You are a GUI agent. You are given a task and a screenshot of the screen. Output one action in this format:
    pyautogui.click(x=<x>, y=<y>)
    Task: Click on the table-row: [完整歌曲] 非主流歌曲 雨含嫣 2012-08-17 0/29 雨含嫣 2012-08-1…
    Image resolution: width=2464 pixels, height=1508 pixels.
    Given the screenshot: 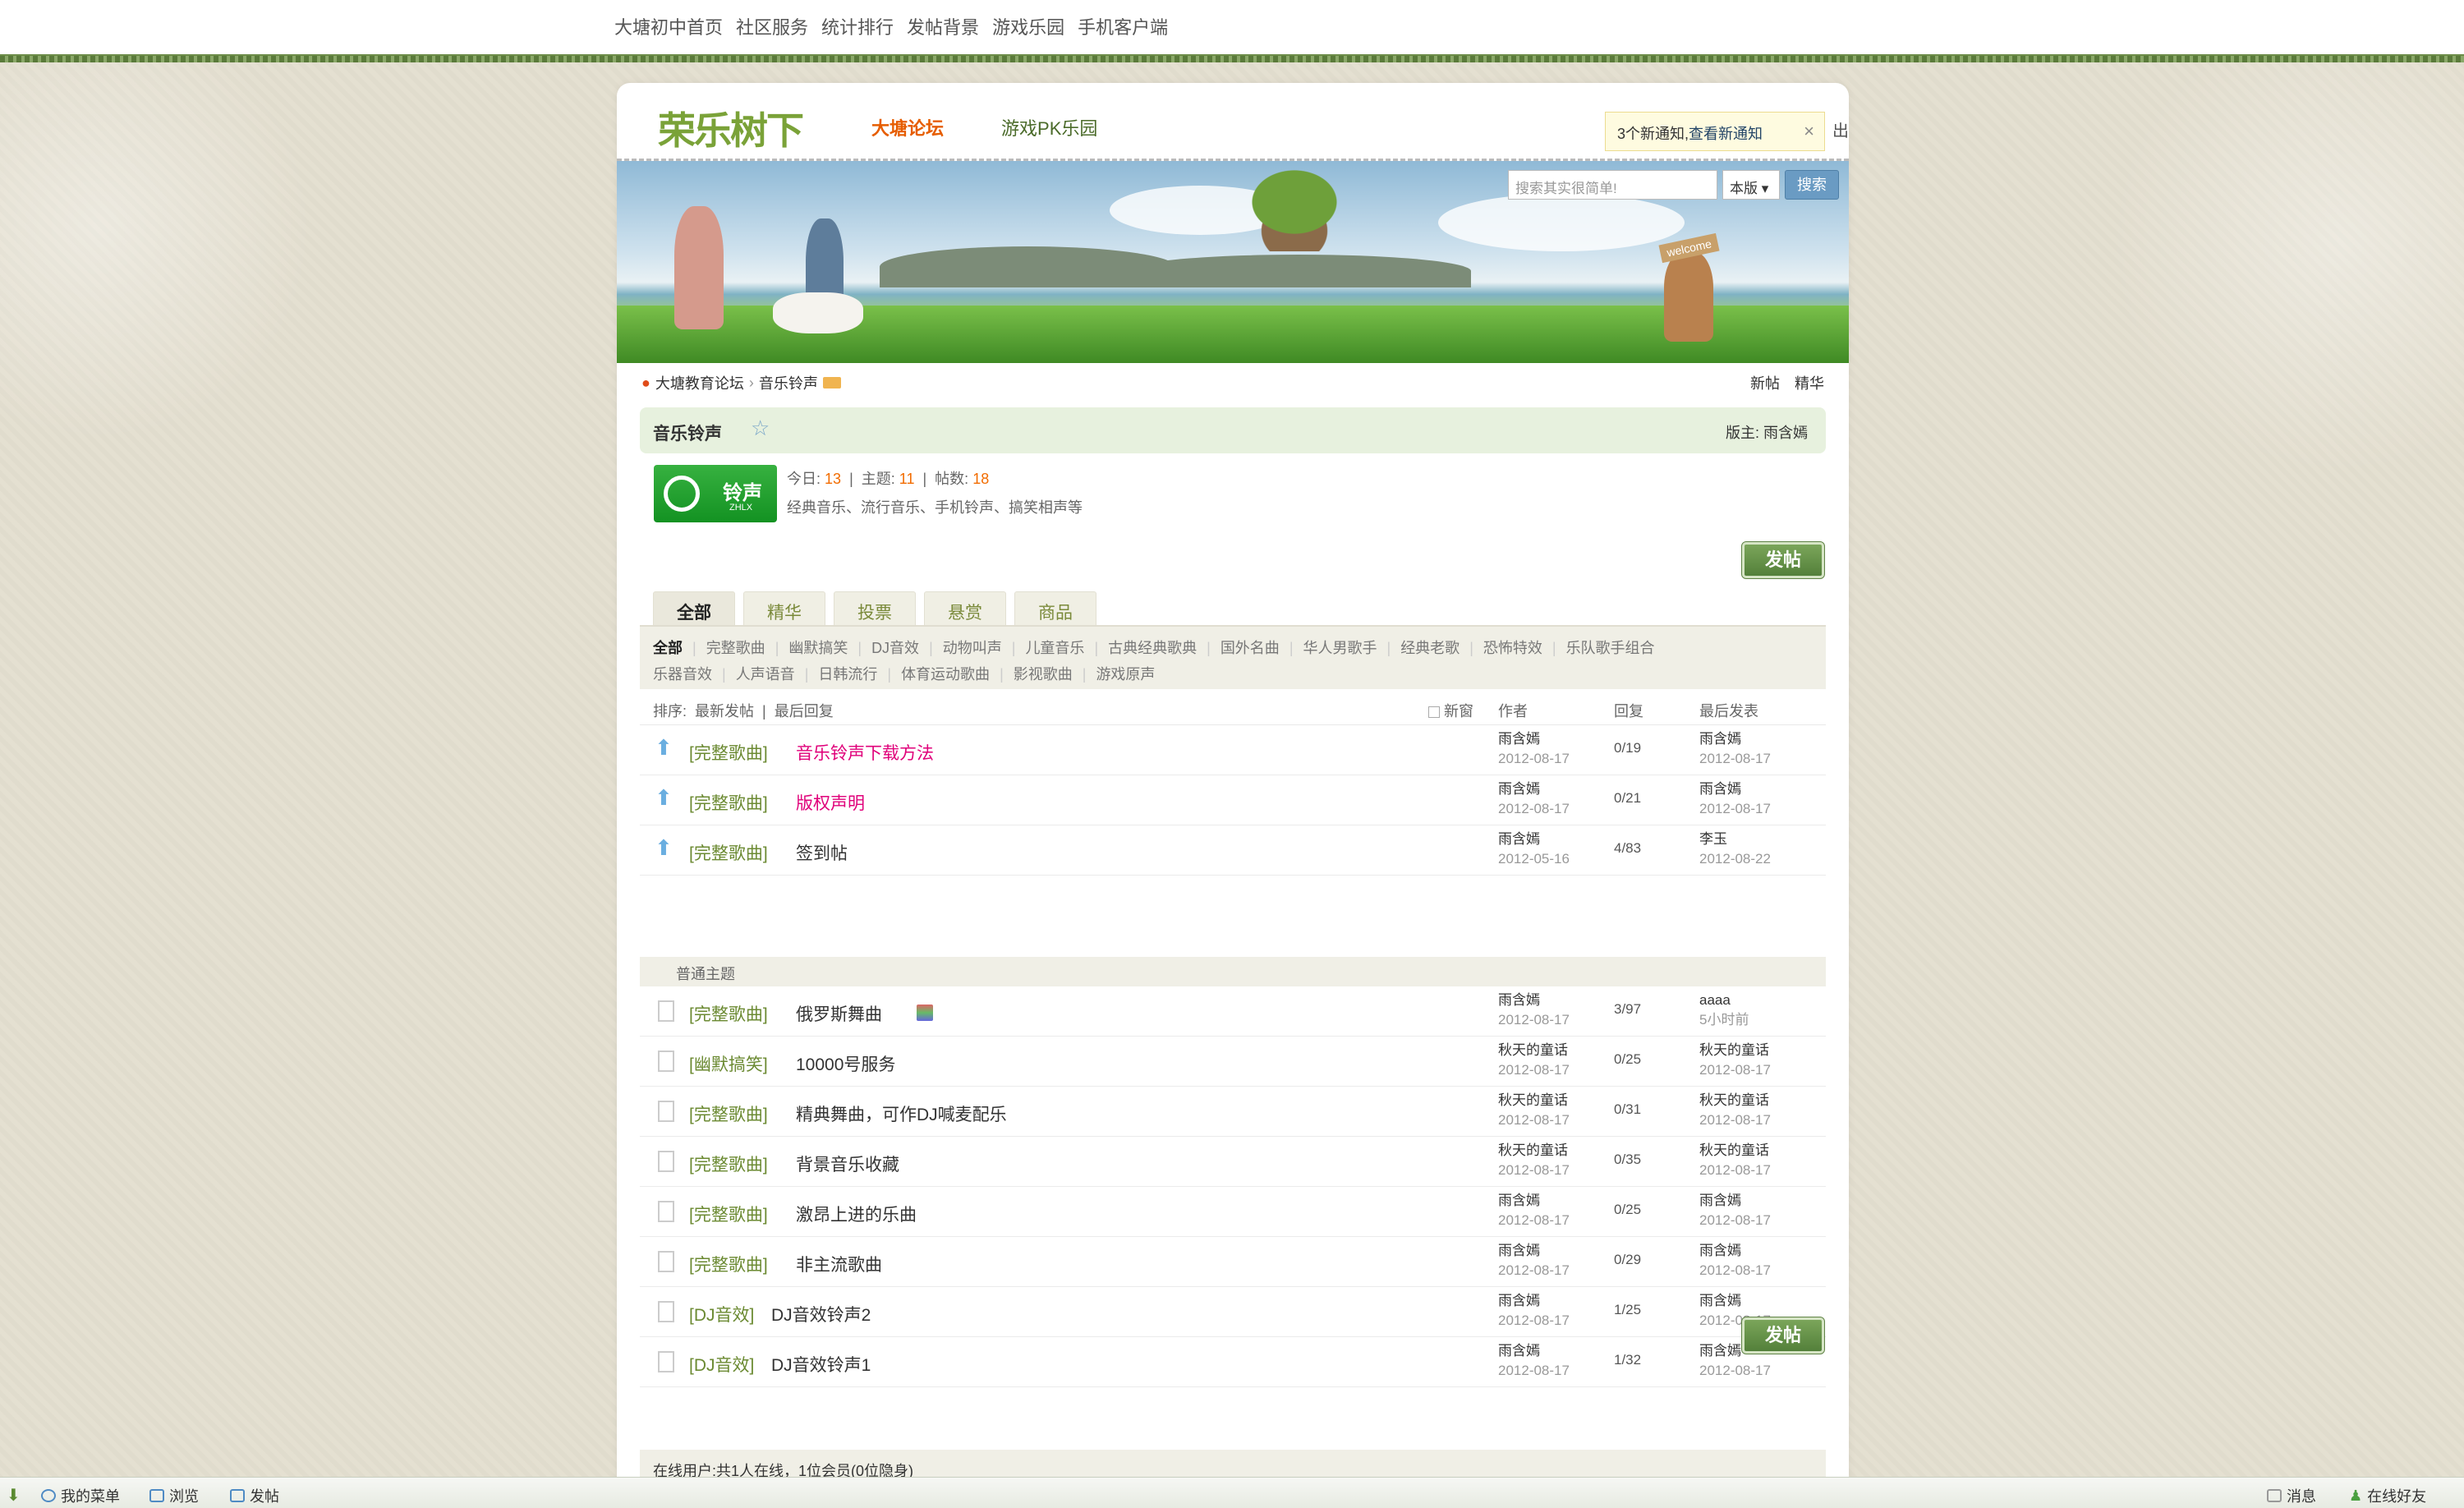 What is the action you would take?
    pyautogui.click(x=1233, y=1262)
    